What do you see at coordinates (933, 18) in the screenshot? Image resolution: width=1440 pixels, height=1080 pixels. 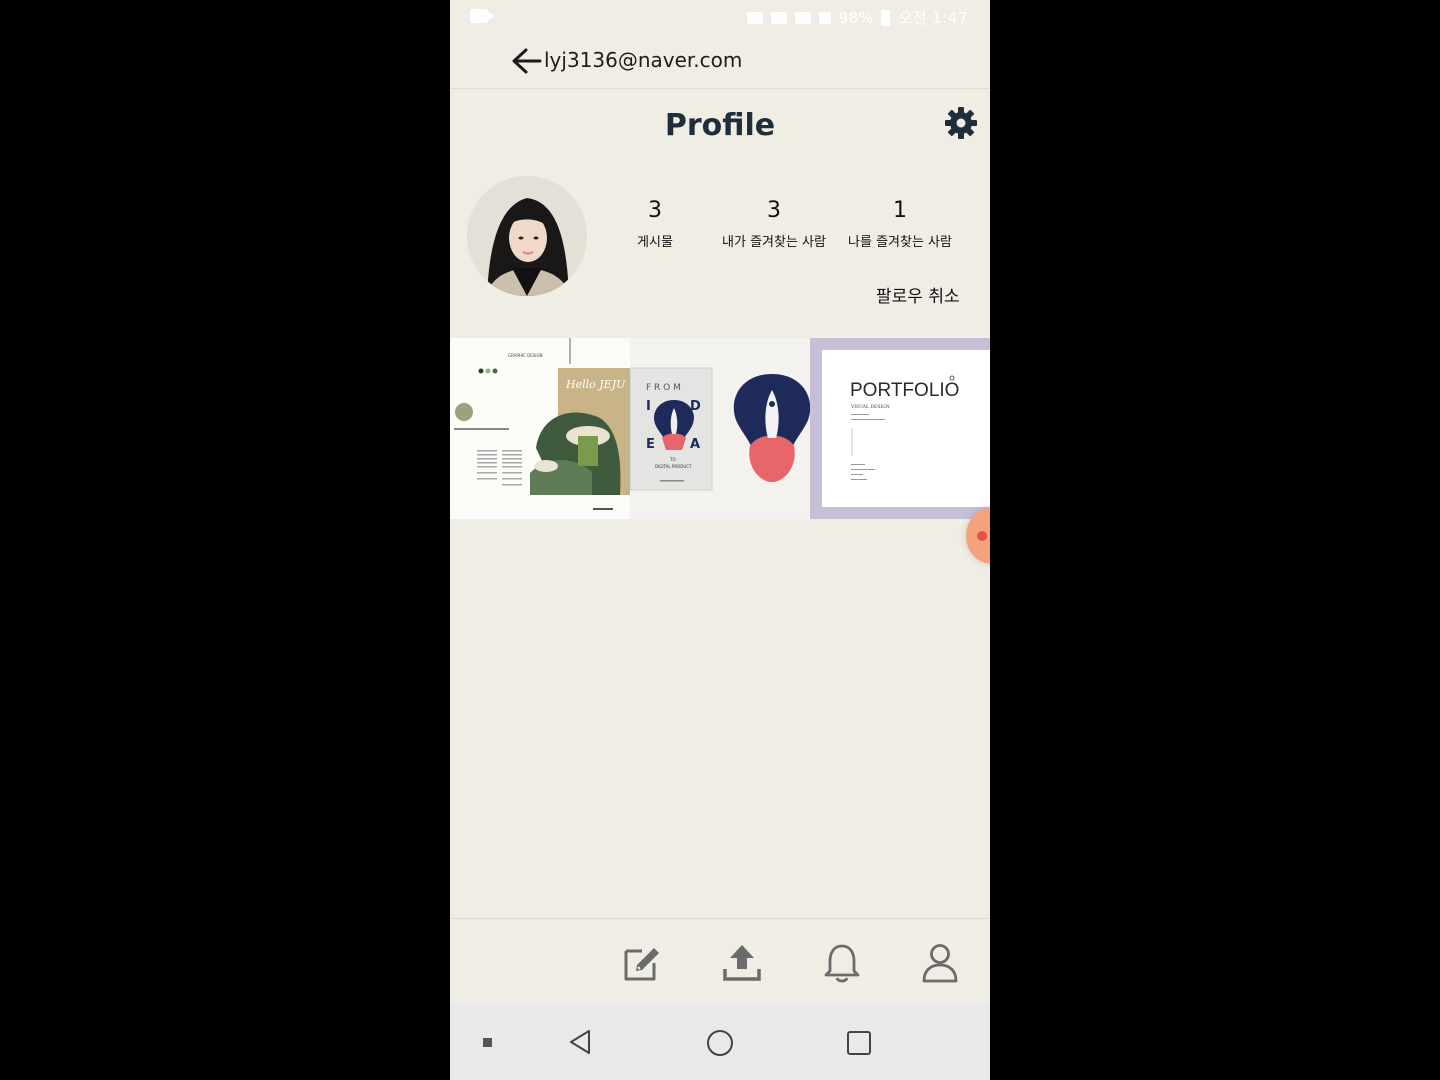 I see `clock: 오전 1:47` at bounding box center [933, 18].